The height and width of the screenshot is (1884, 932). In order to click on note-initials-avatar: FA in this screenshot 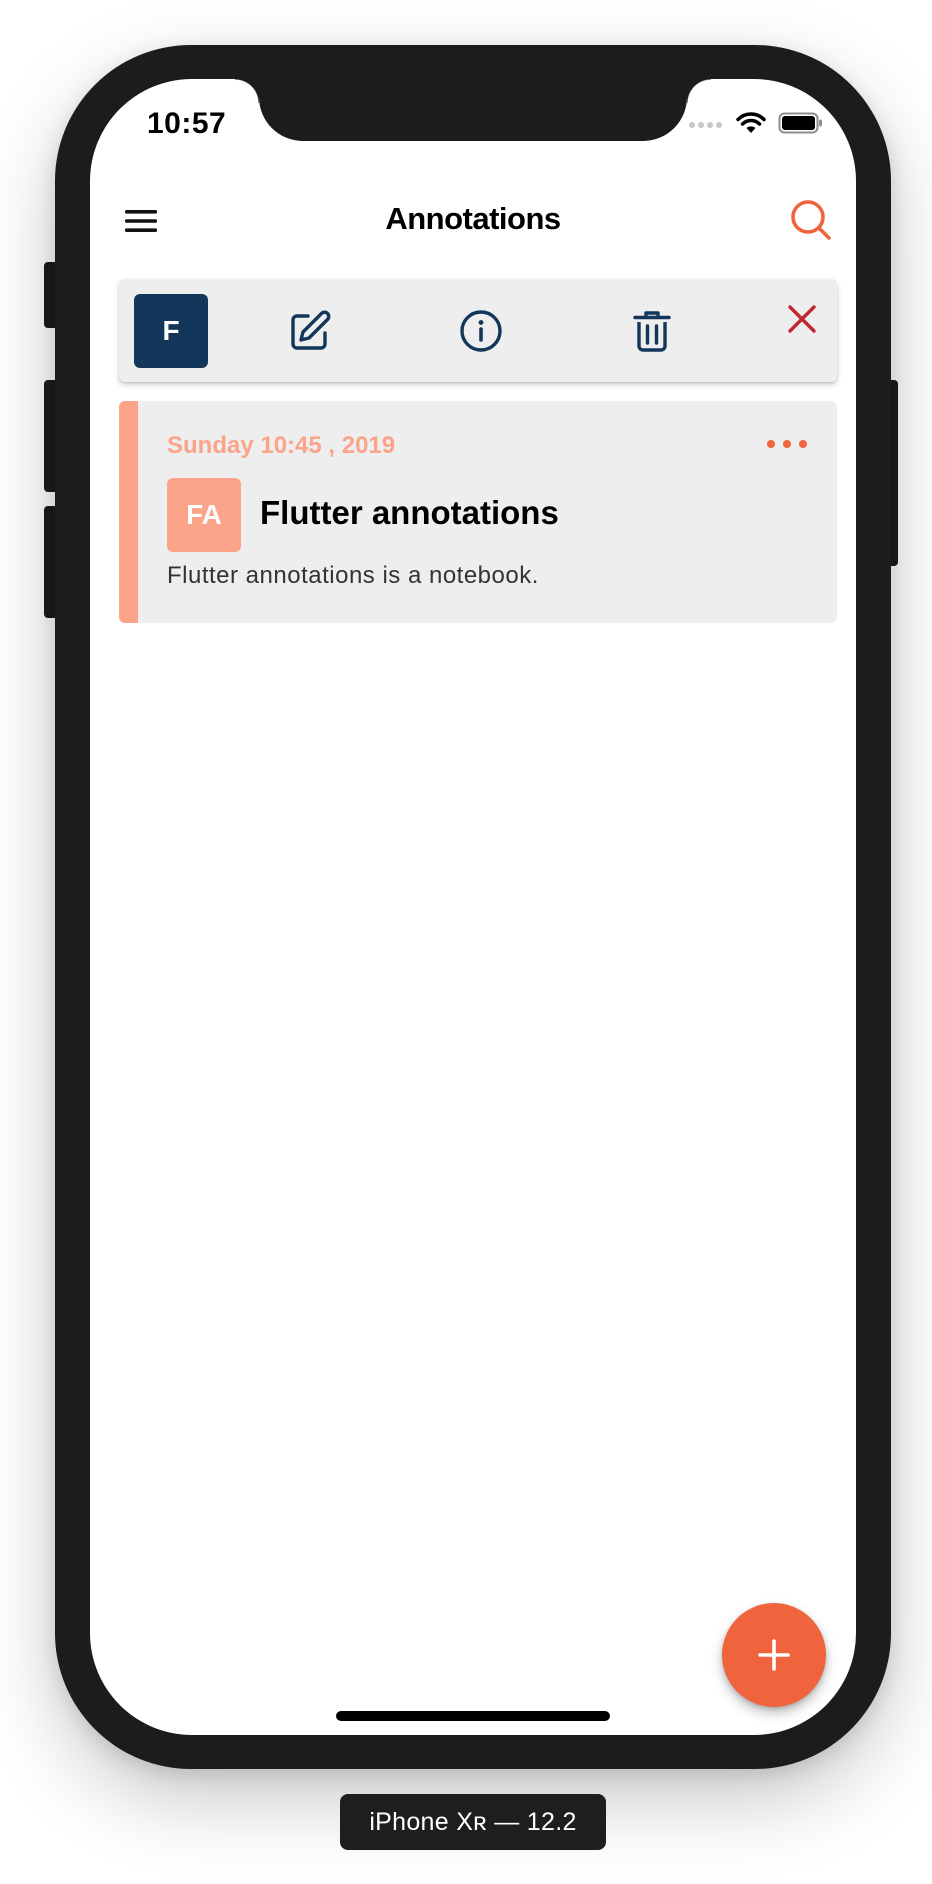, I will do `click(204, 515)`.